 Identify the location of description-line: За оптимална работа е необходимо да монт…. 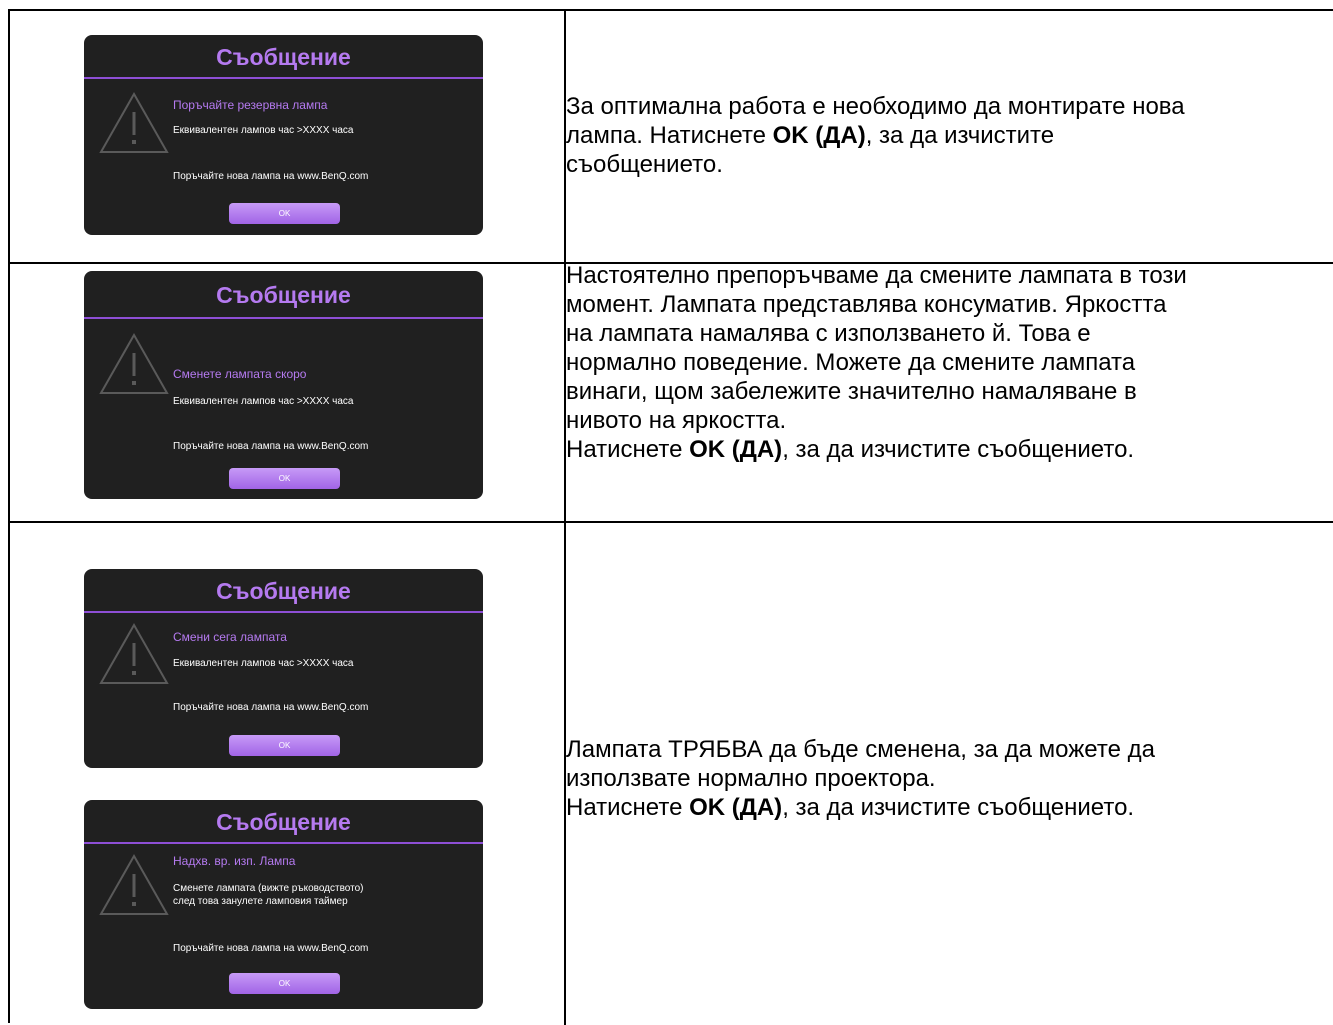
(875, 106).